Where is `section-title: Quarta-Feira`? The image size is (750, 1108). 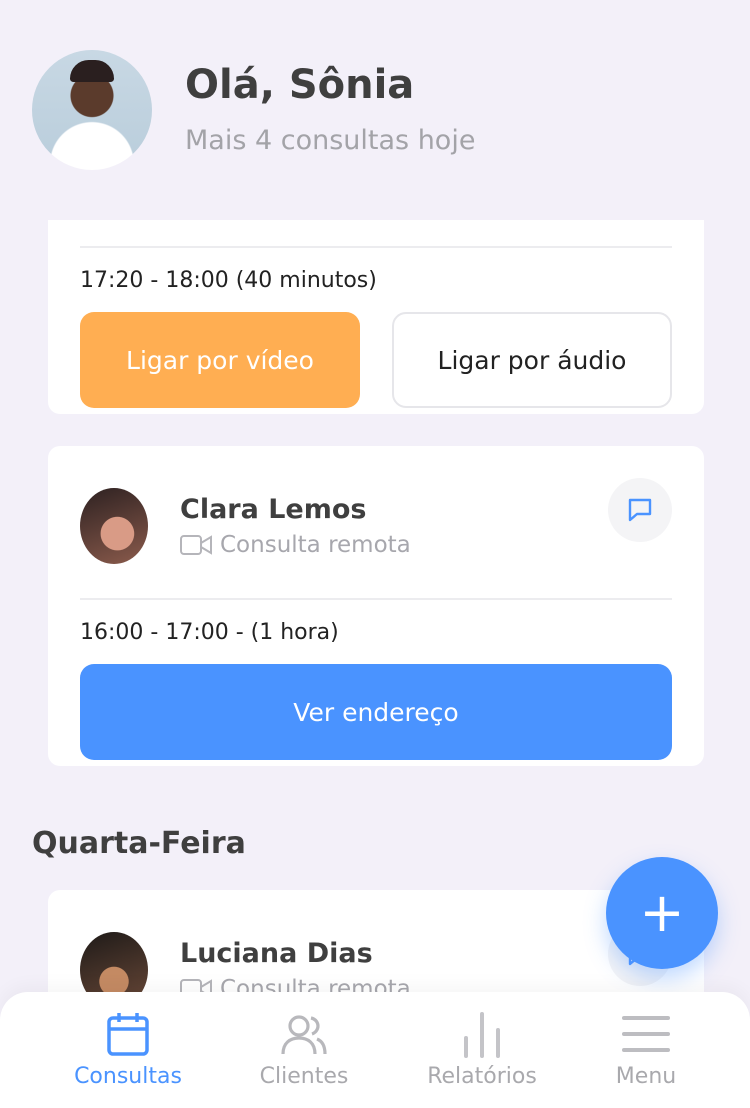 section-title: Quarta-Feira is located at coordinates (139, 843).